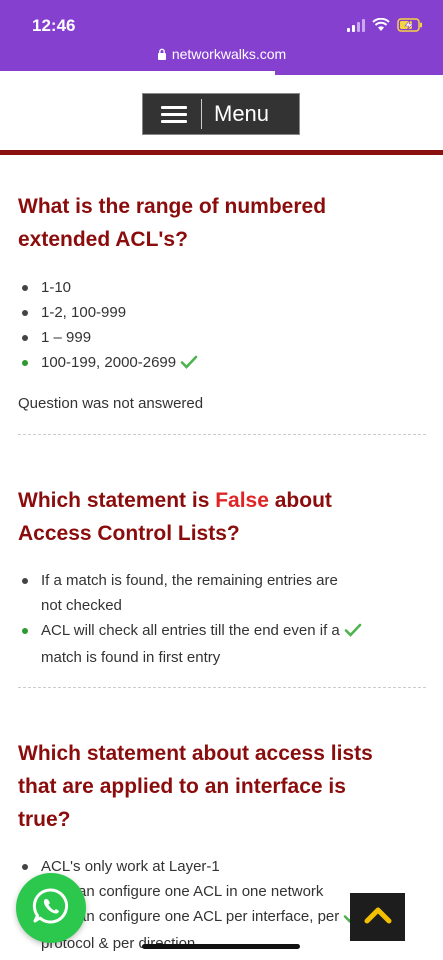 This screenshot has height=960, width=443. I want to click on chevron-up-icon, so click(378, 917).